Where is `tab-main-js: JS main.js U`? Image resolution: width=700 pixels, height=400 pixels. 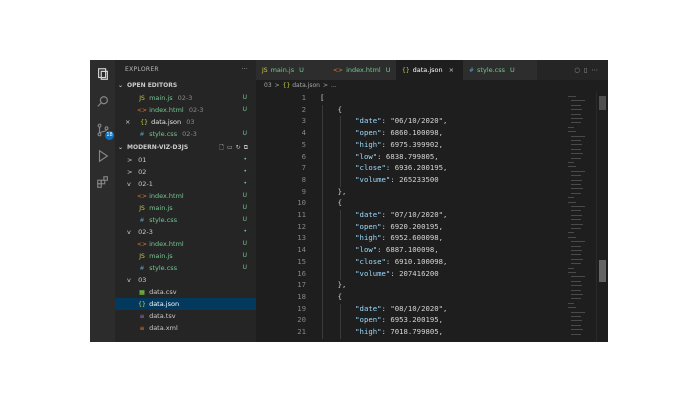 tab-main-js: JS main.js U is located at coordinates (294, 70).